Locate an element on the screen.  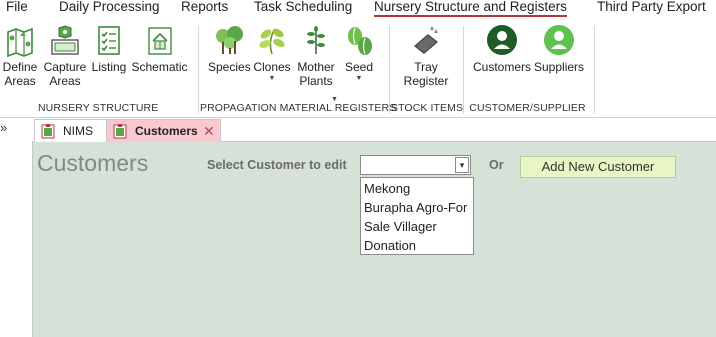
tab-customers: Customers ✕ is located at coordinates (163, 130).